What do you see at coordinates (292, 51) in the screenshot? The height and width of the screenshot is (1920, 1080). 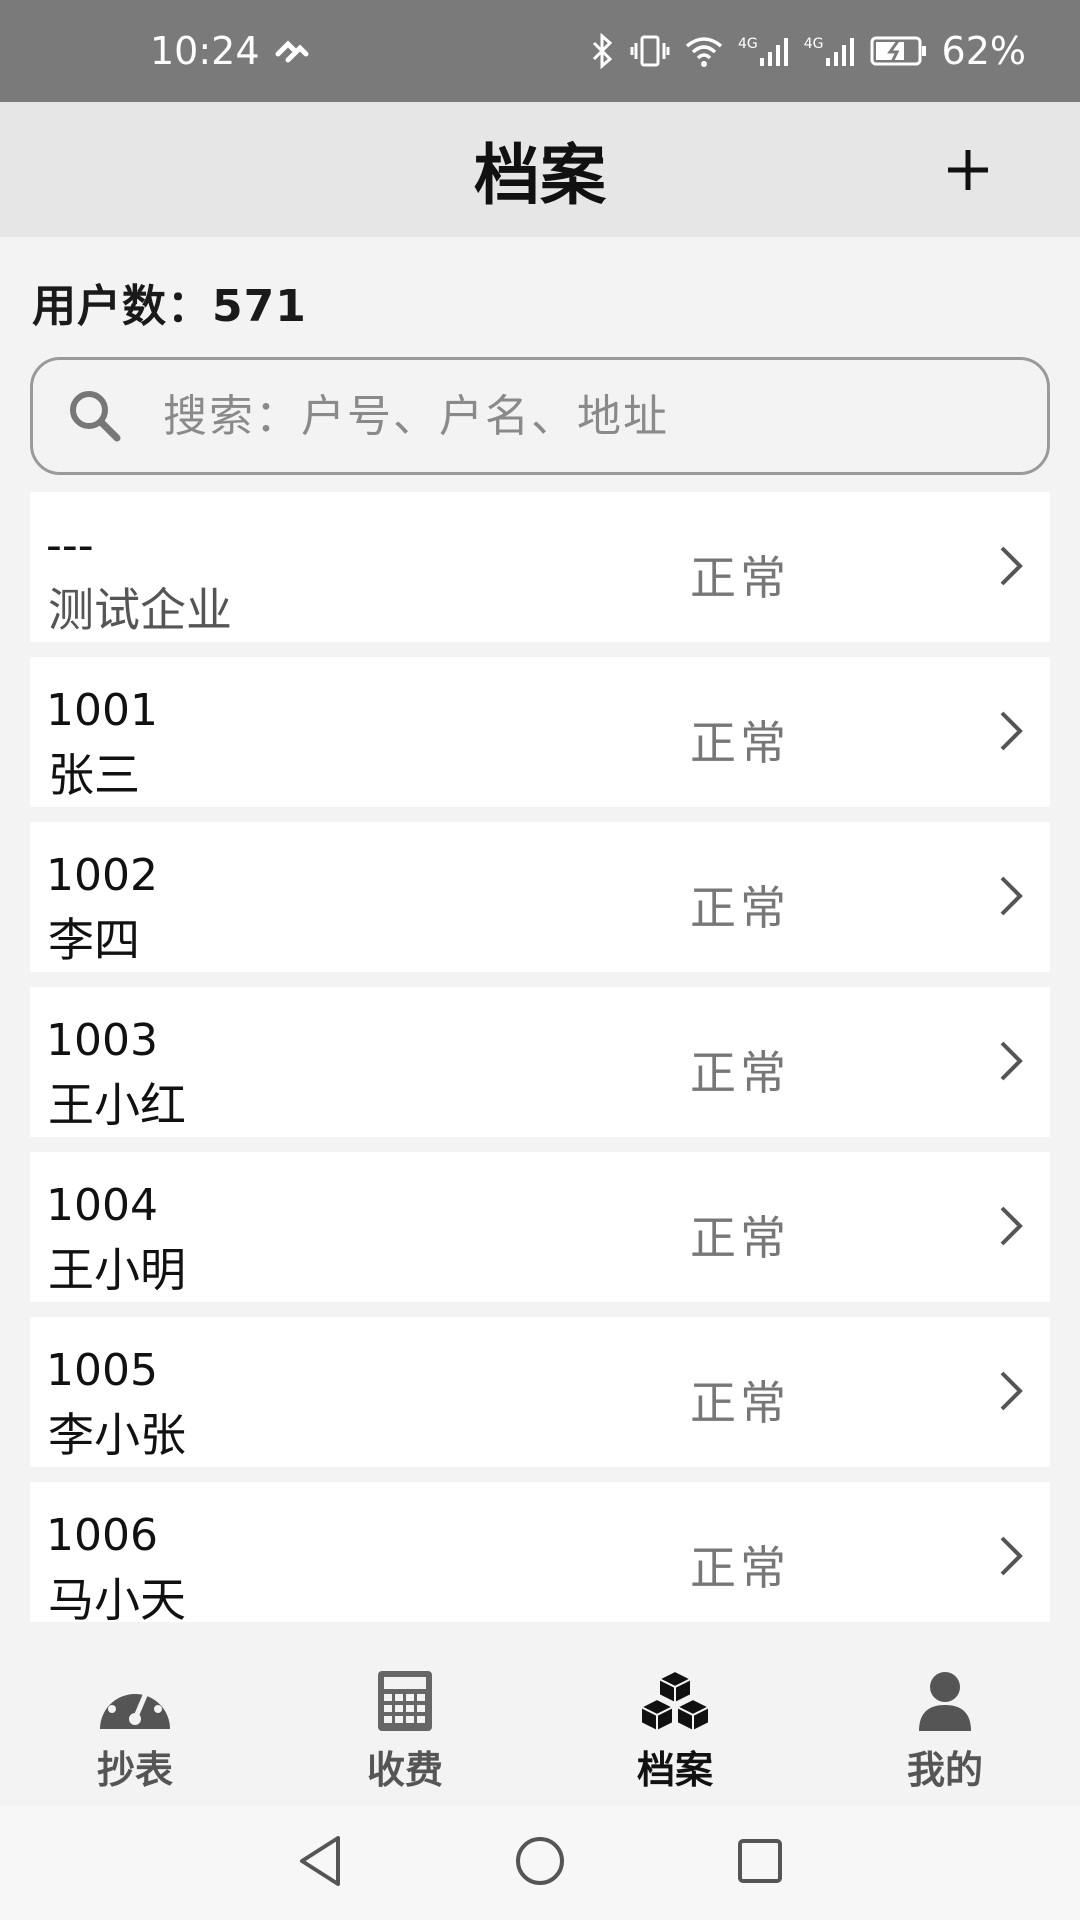 I see `link-icon` at bounding box center [292, 51].